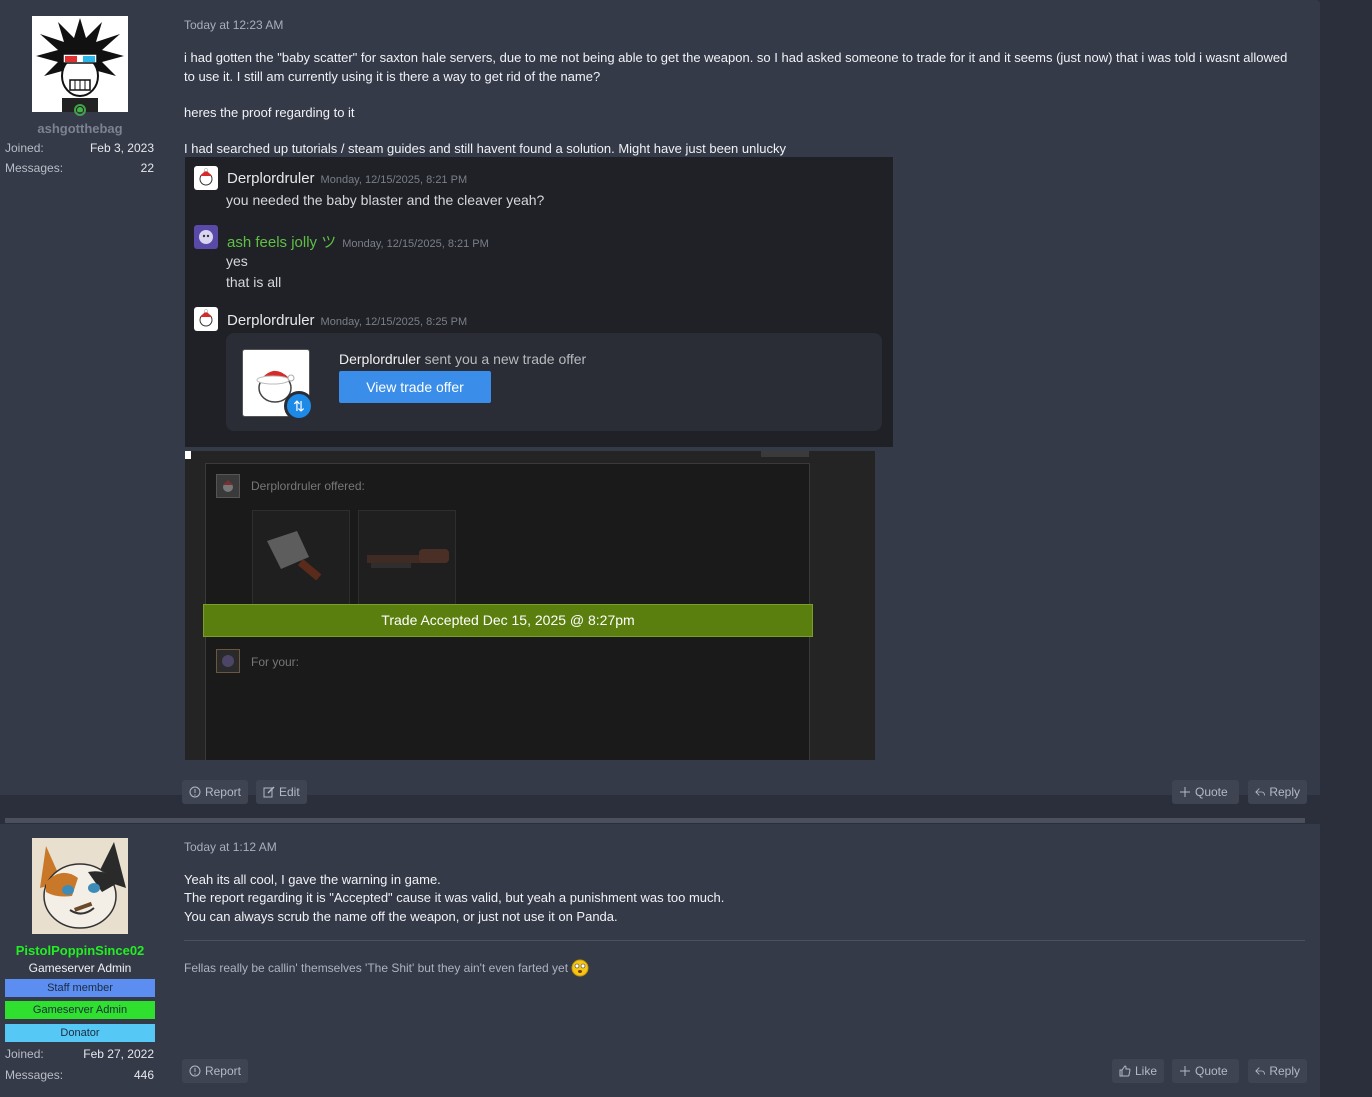 The height and width of the screenshot is (1097, 1372). Describe the element at coordinates (80, 950) in the screenshot. I see `username: PistolPoppinSince02` at that location.